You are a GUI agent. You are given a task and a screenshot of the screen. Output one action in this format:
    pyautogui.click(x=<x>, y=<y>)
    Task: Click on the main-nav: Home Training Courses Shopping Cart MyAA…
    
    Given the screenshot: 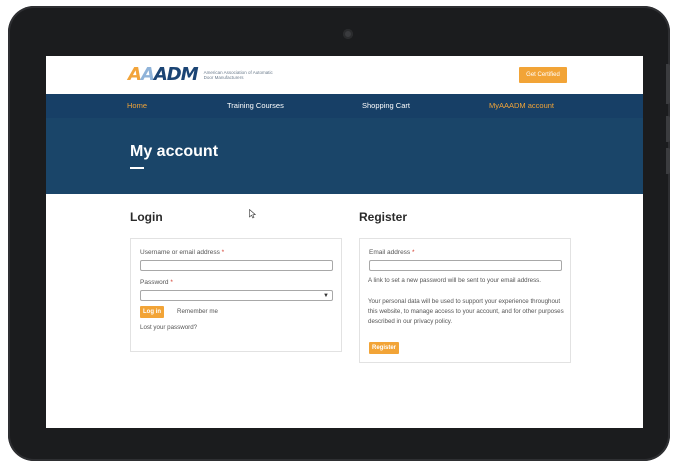 What is the action you would take?
    pyautogui.click(x=344, y=106)
    